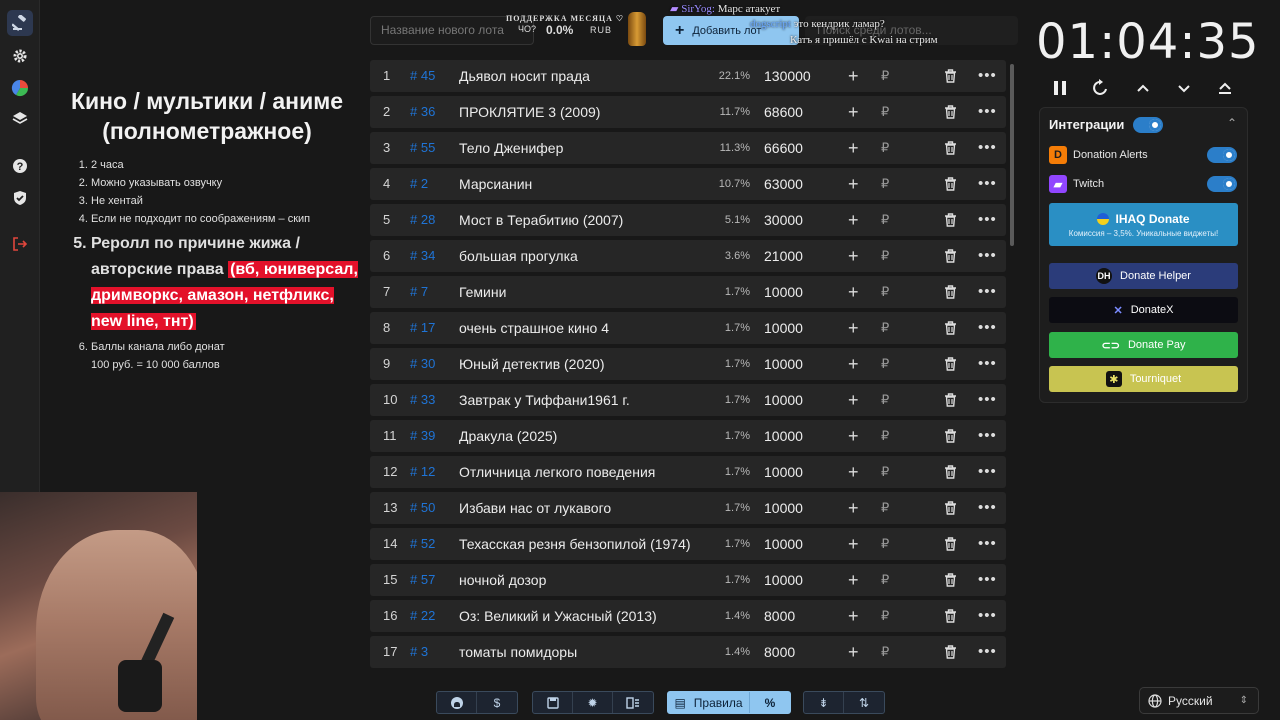  I want to click on lot-row: 4 # 2 Марсианин 10.7% 63000 ₽ + •••, so click(688, 184).